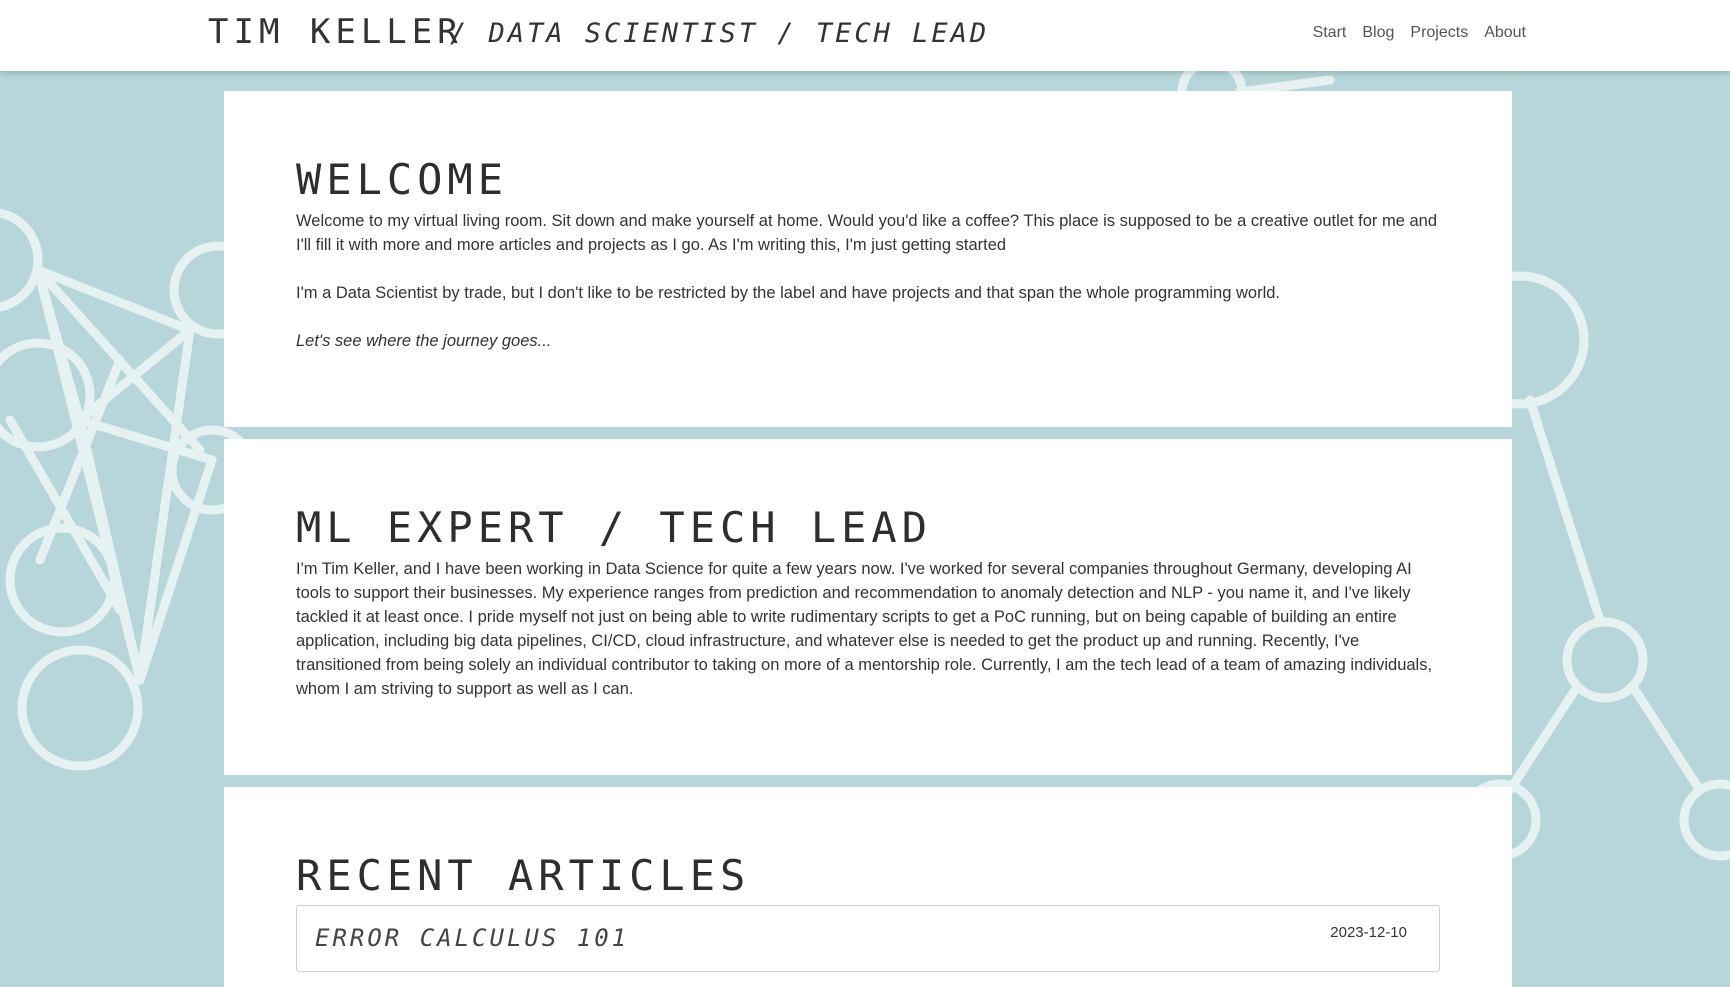 Image resolution: width=1730 pixels, height=987 pixels. Describe the element at coordinates (868, 938) in the screenshot. I see `article-list-item: ERROR CALCULUS 101 2023-12-10` at that location.